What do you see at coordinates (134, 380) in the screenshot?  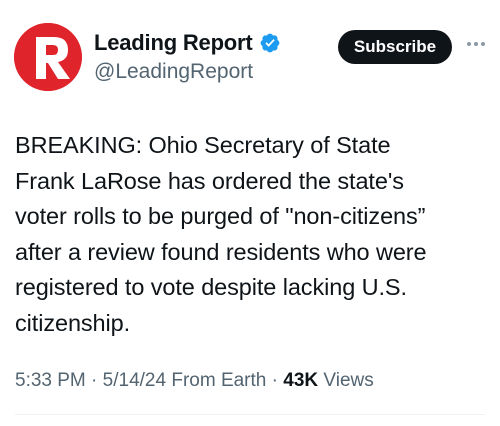 I see `tweet-date: 5/14/24` at bounding box center [134, 380].